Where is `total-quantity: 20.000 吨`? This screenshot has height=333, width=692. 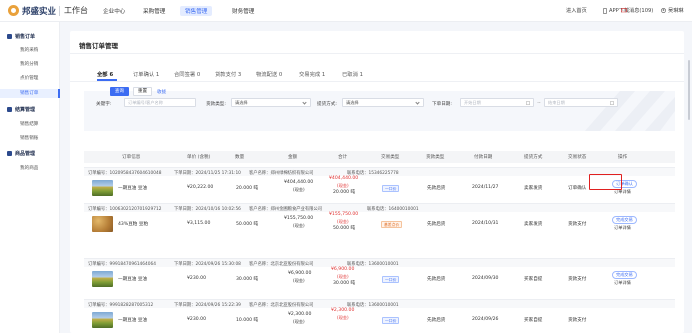 total-quantity: 20.000 吨 is located at coordinates (344, 192).